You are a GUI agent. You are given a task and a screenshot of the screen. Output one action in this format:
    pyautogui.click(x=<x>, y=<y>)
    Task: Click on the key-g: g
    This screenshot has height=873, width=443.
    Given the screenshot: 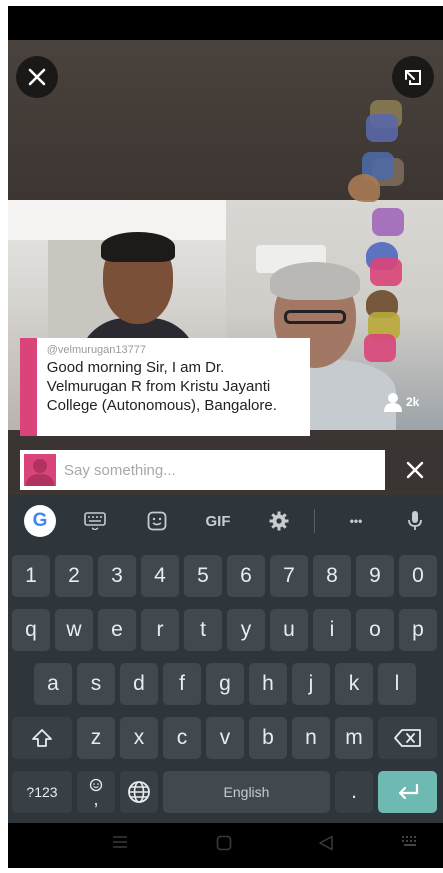 What is the action you would take?
    pyautogui.click(x=225, y=684)
    